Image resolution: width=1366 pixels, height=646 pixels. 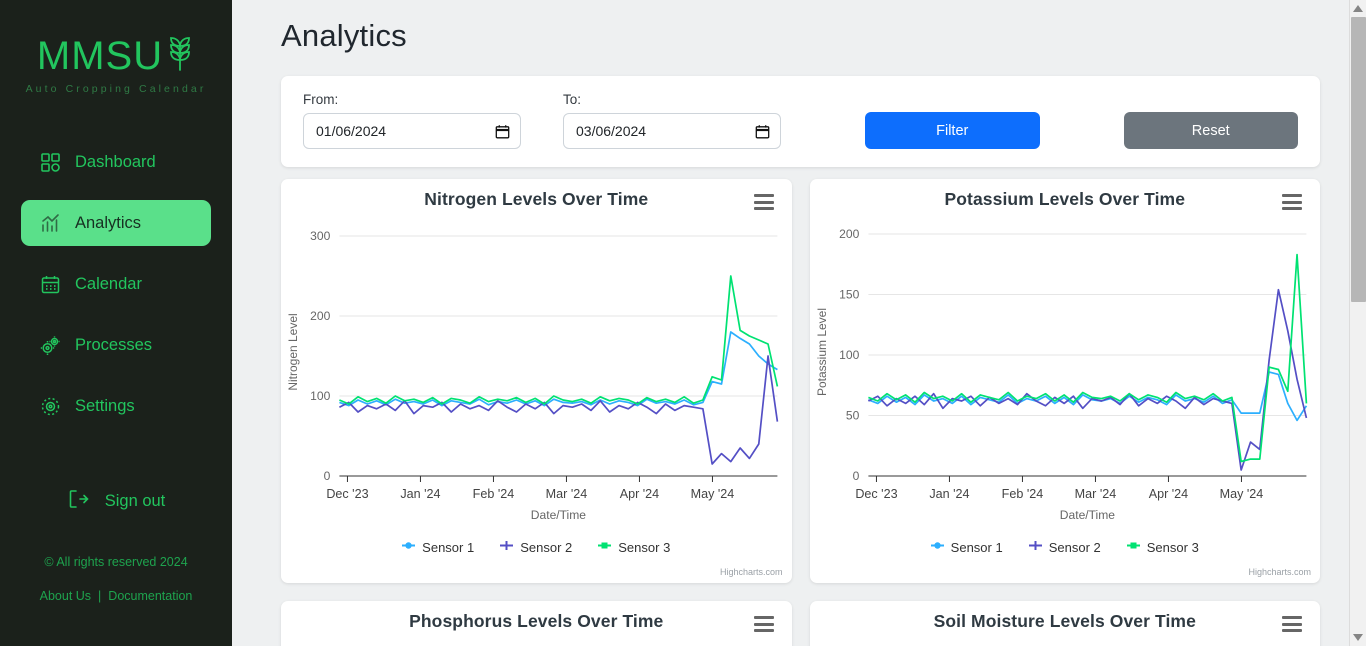 I want to click on svg-text: 50, so click(x=852, y=416).